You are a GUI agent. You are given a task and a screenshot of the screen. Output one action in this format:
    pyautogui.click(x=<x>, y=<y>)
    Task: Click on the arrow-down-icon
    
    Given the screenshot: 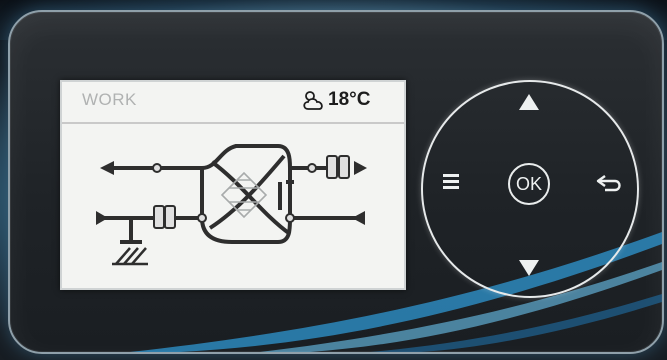 What is the action you would take?
    pyautogui.click(x=529, y=268)
    